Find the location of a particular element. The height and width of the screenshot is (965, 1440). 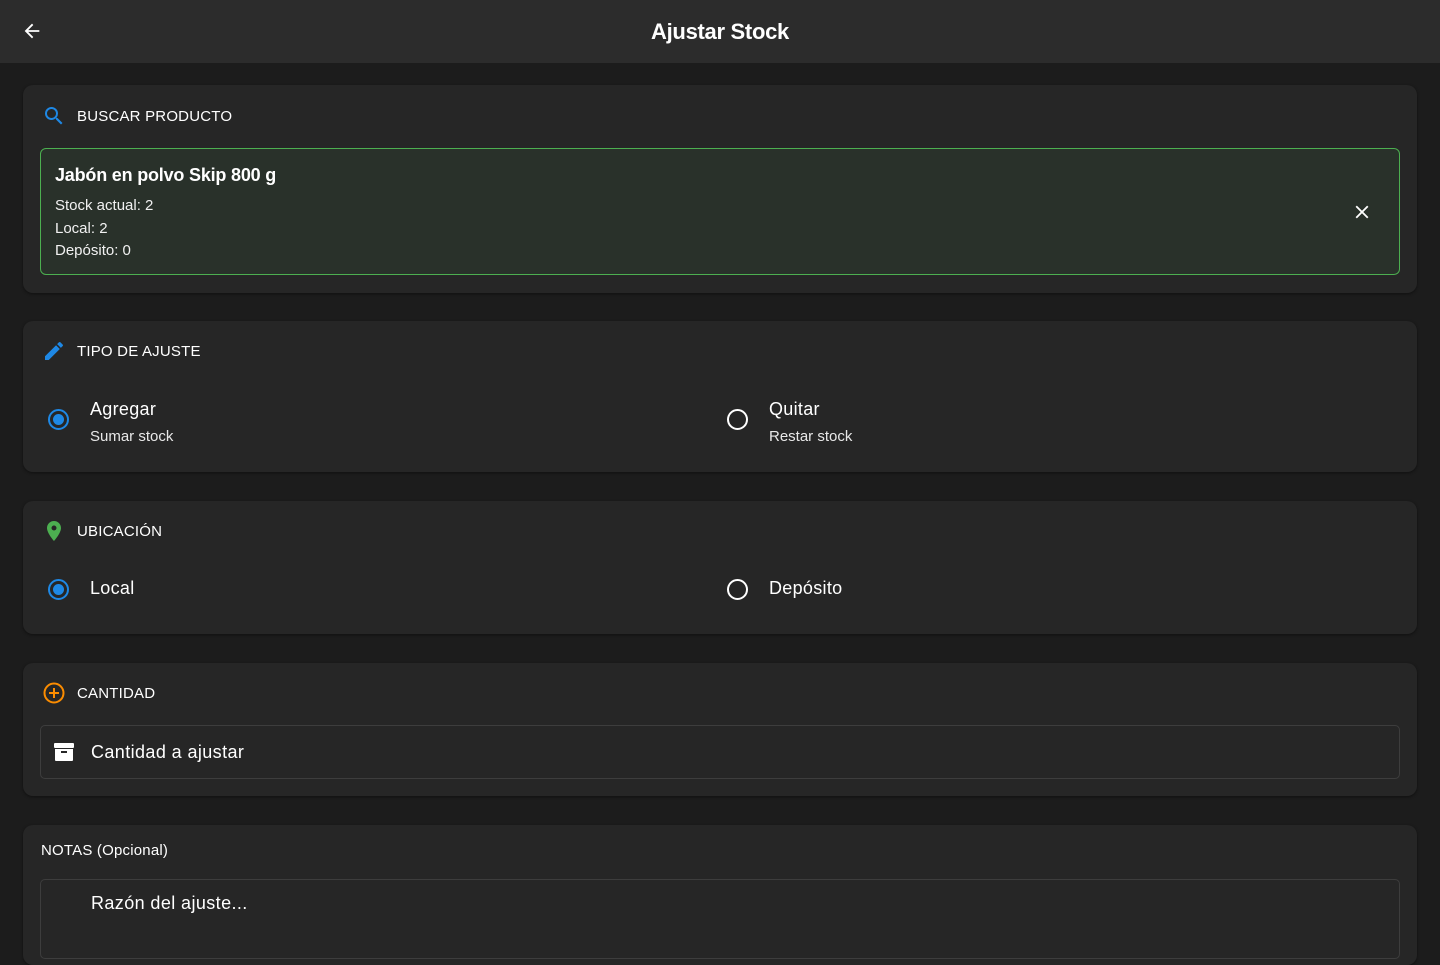

back-button is located at coordinates (32, 31).